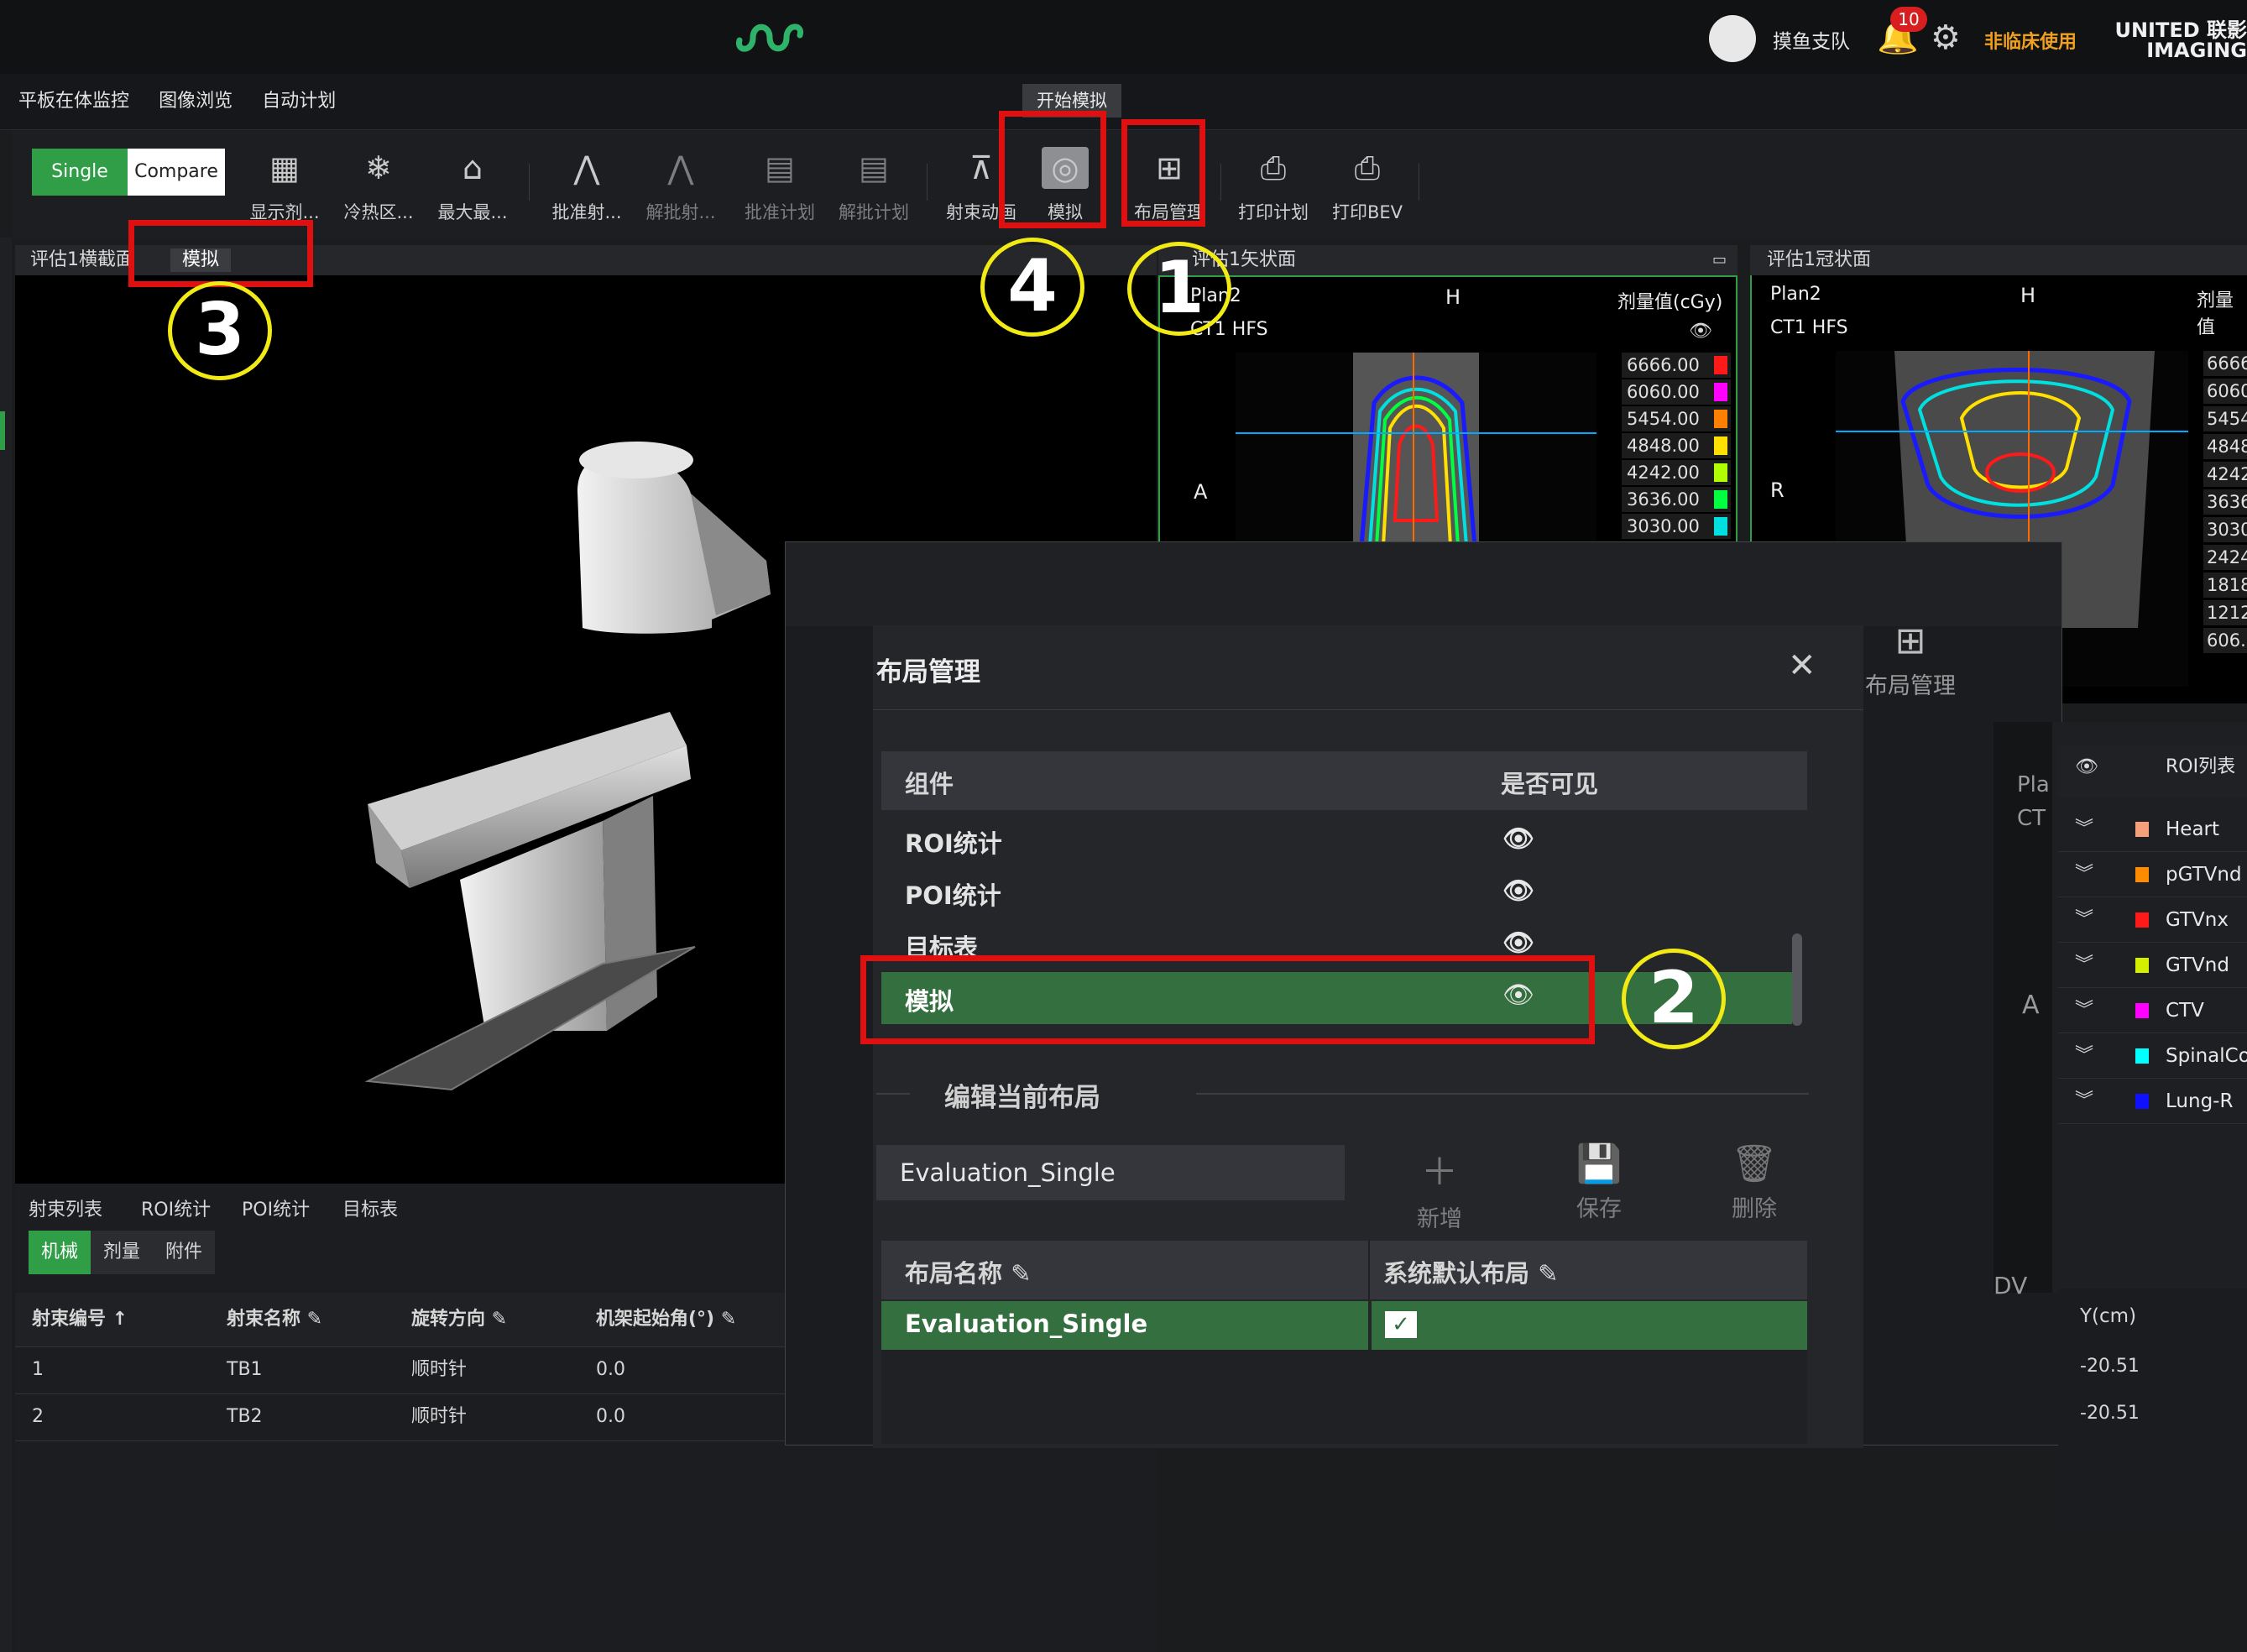 This screenshot has width=2247, height=1652. What do you see at coordinates (2193, 829) in the screenshot?
I see `roi-name: Heart` at bounding box center [2193, 829].